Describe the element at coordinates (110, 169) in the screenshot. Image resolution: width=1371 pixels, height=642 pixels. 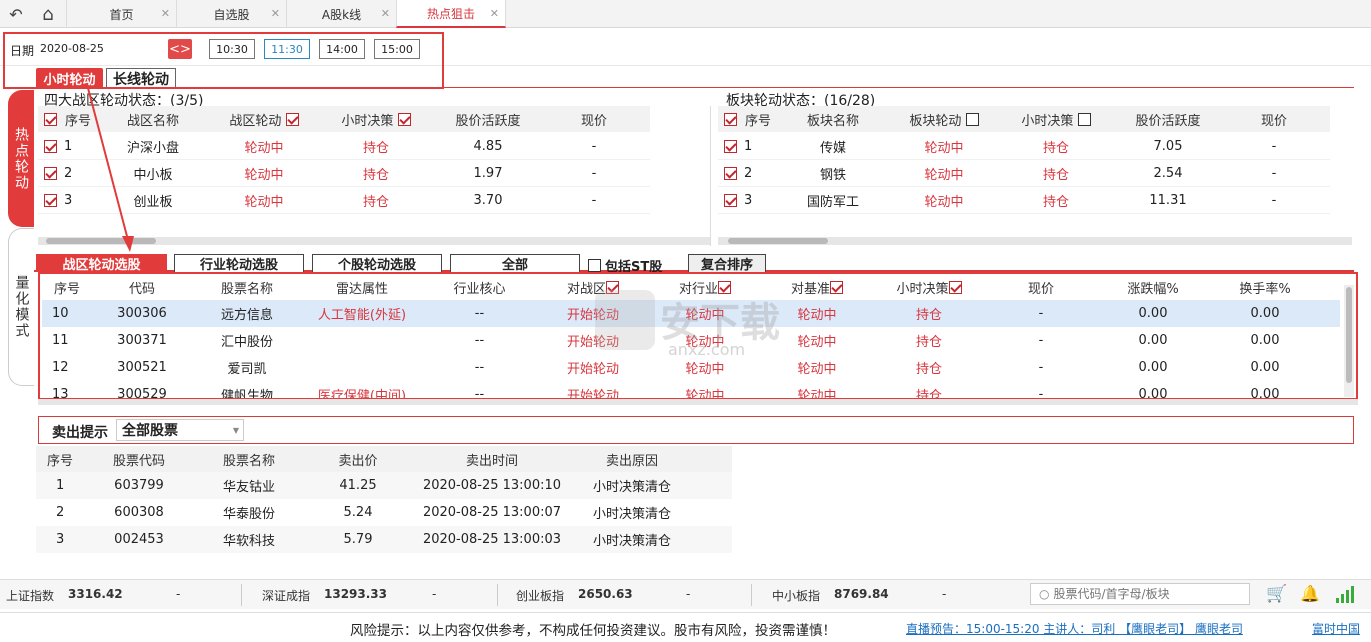
I see `annotation-arrow` at that location.